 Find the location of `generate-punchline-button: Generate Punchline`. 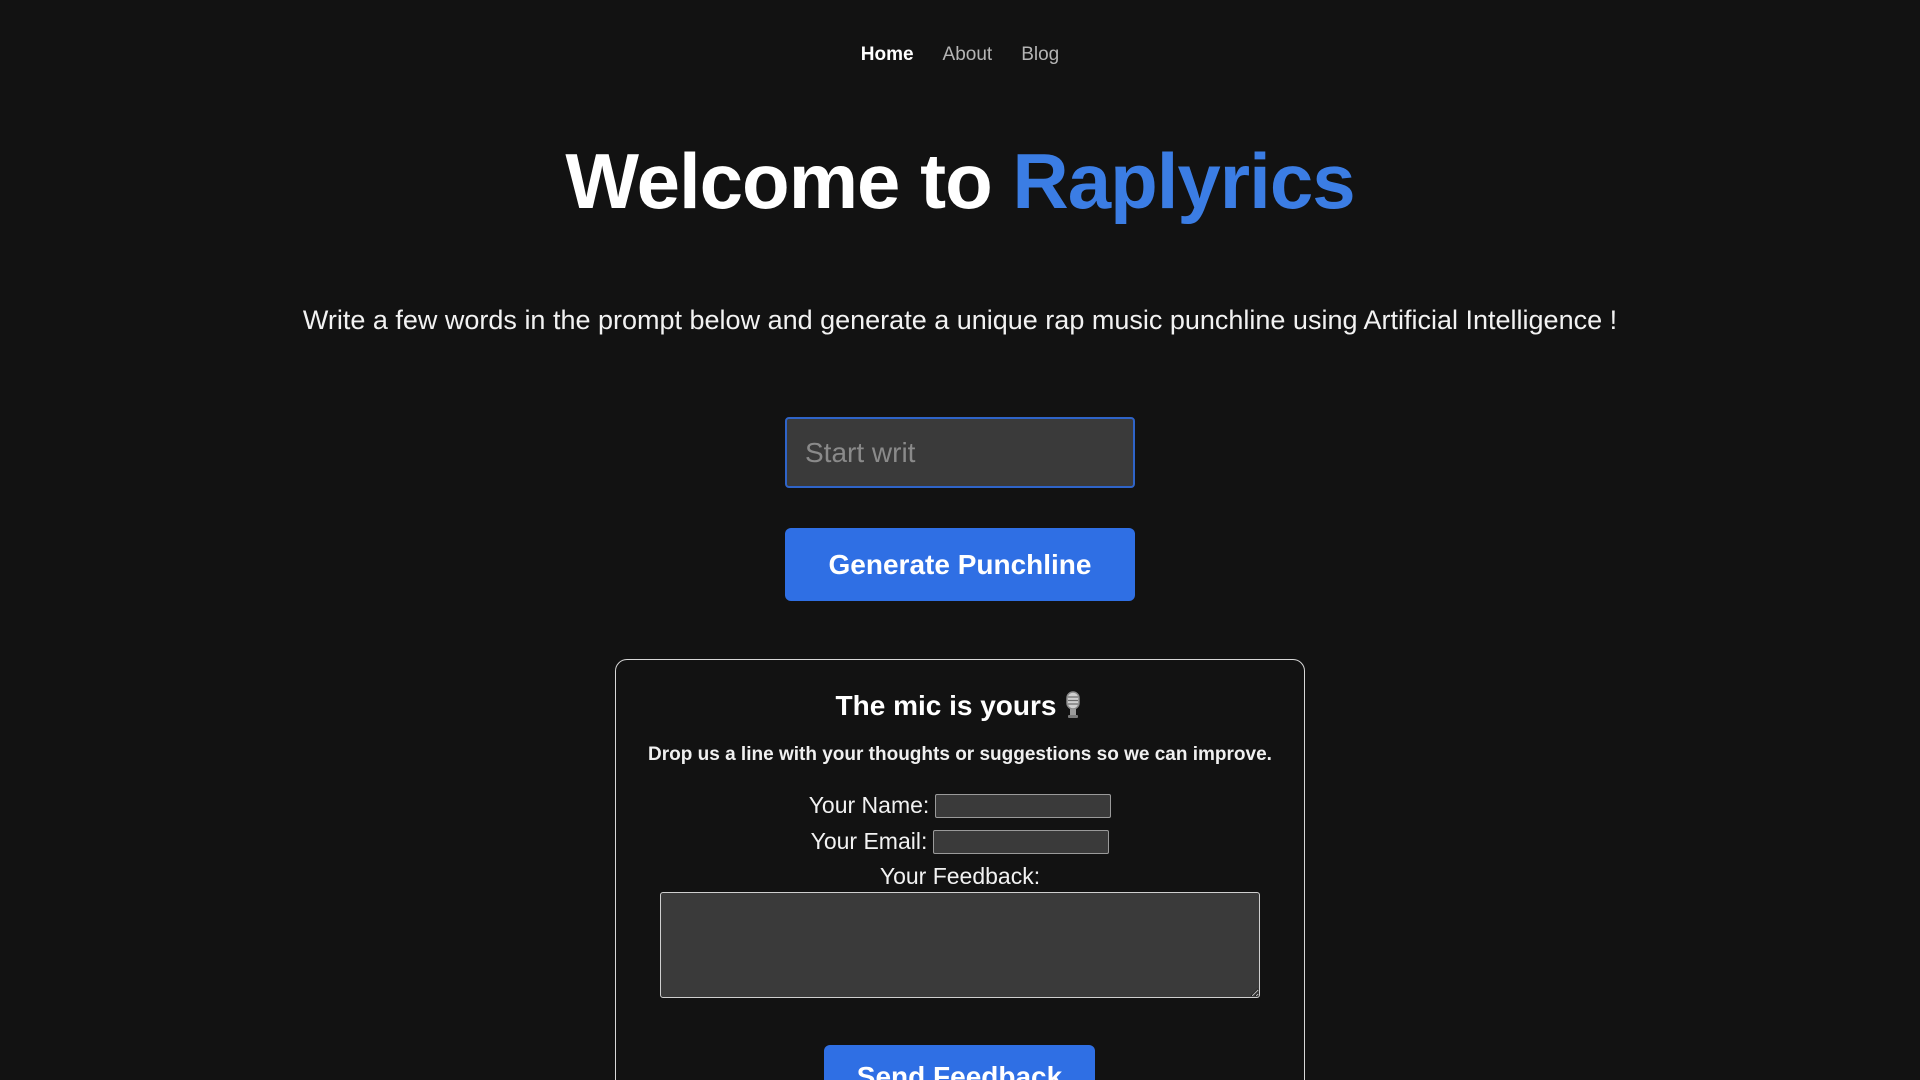

generate-punchline-button: Generate Punchline is located at coordinates (960, 564).